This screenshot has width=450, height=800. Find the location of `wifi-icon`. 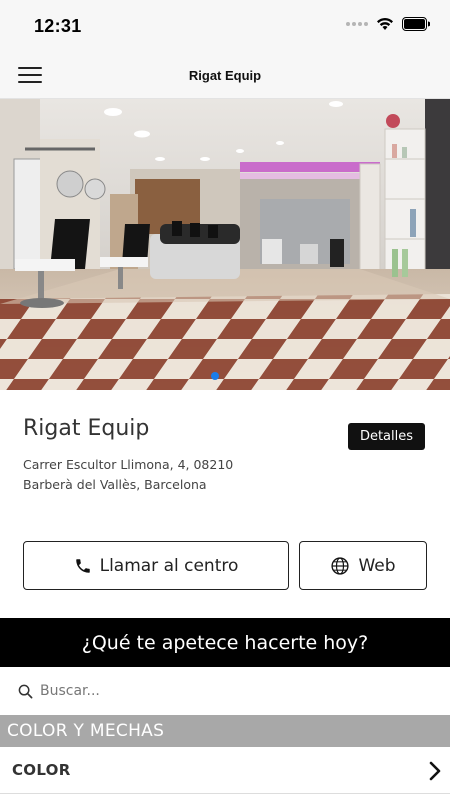

wifi-icon is located at coordinates (385, 23).